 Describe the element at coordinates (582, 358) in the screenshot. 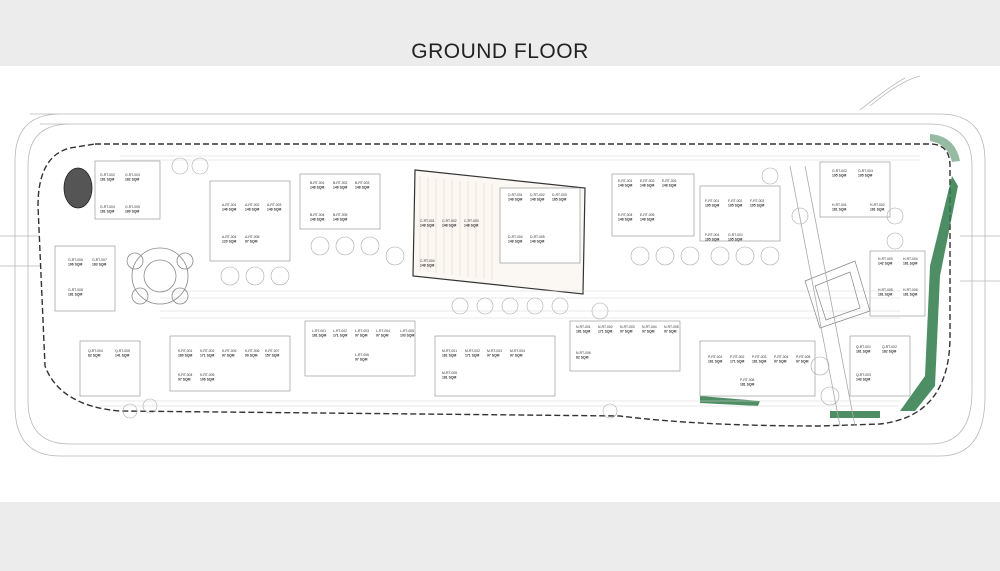

I see `unit-area-label: 82 SQM` at that location.